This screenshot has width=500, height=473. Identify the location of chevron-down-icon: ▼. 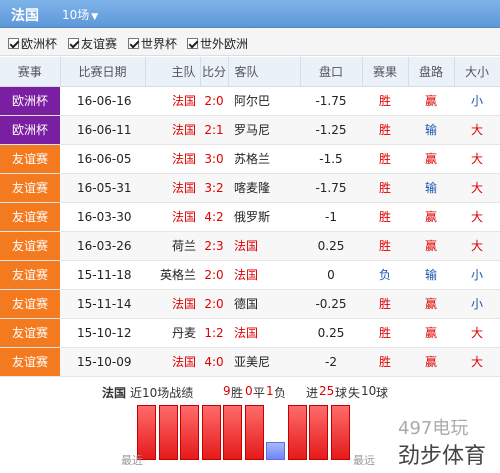
(95, 17).